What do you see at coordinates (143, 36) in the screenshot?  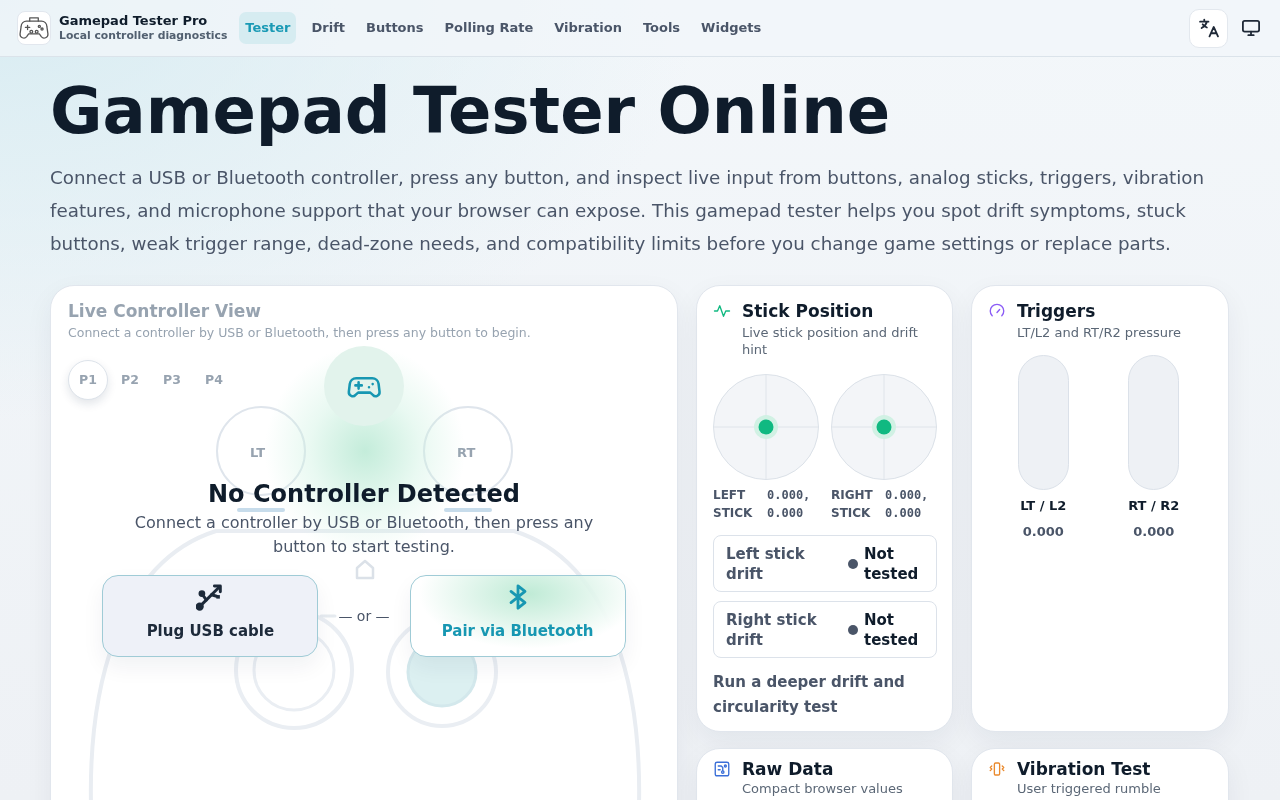 I see `brand-tagline: Local controller diagnostics` at bounding box center [143, 36].